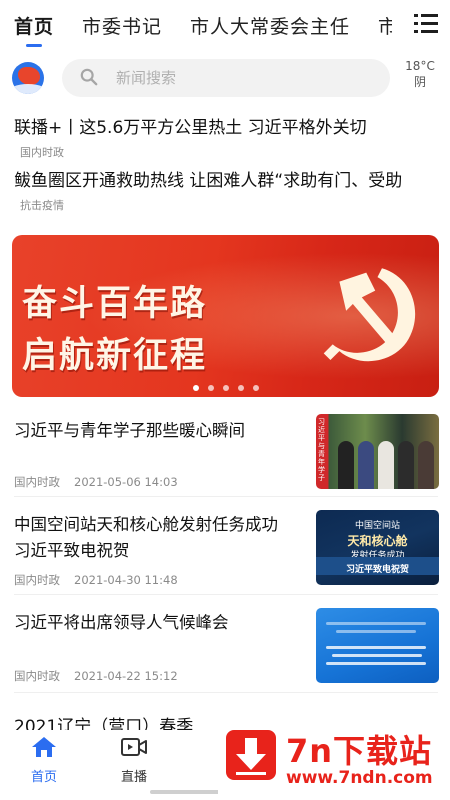 The width and height of the screenshot is (450, 800). I want to click on channel-tabs: 首页 市委书记 市人大常委会主任 市, so click(225, 25).